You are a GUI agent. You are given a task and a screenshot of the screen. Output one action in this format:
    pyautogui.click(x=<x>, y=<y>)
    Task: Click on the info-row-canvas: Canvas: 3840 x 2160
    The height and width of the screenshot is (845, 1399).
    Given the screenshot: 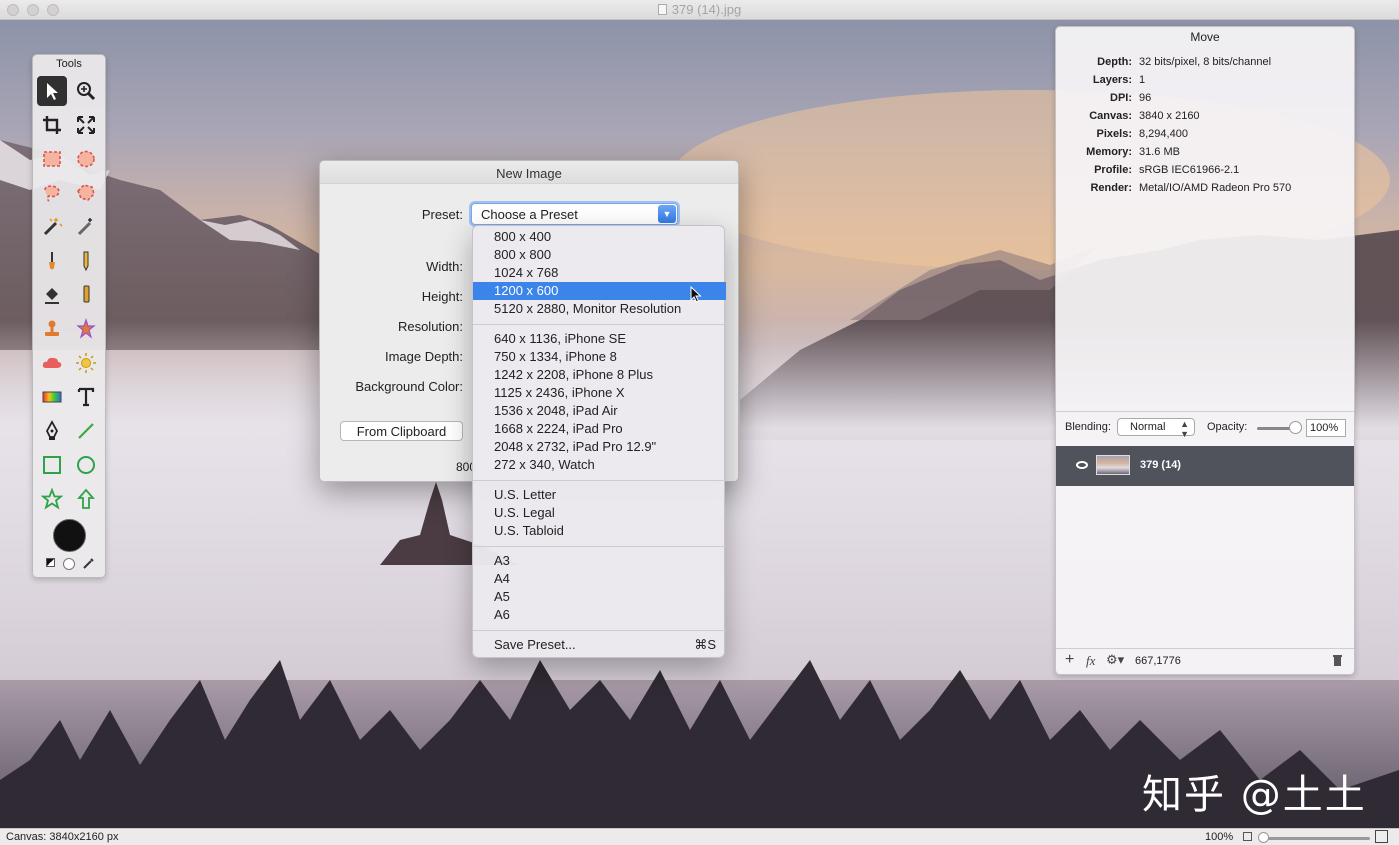 What is the action you would take?
    pyautogui.click(x=1144, y=116)
    